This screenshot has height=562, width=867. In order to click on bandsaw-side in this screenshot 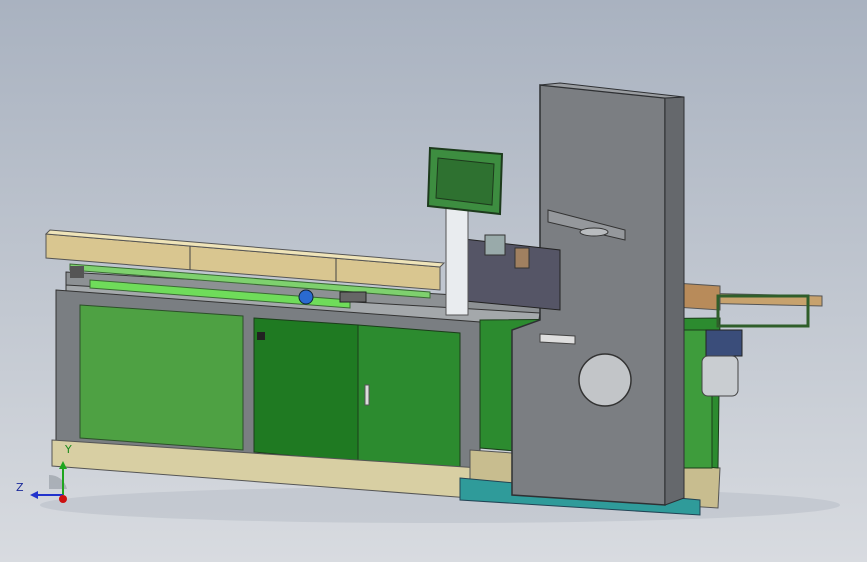, I will do `click(674, 301)`.